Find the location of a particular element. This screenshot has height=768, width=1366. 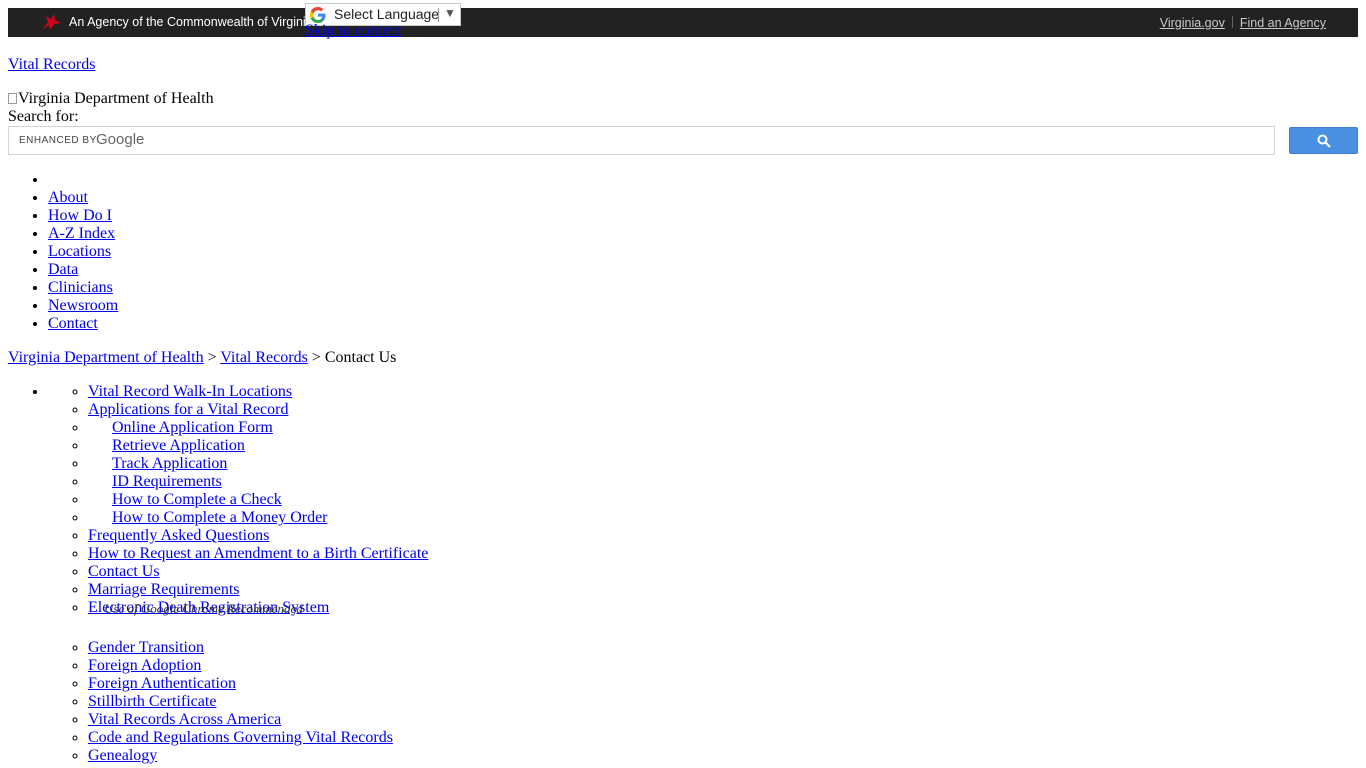

sidebar-item: Contact Us is located at coordinates (258, 572).